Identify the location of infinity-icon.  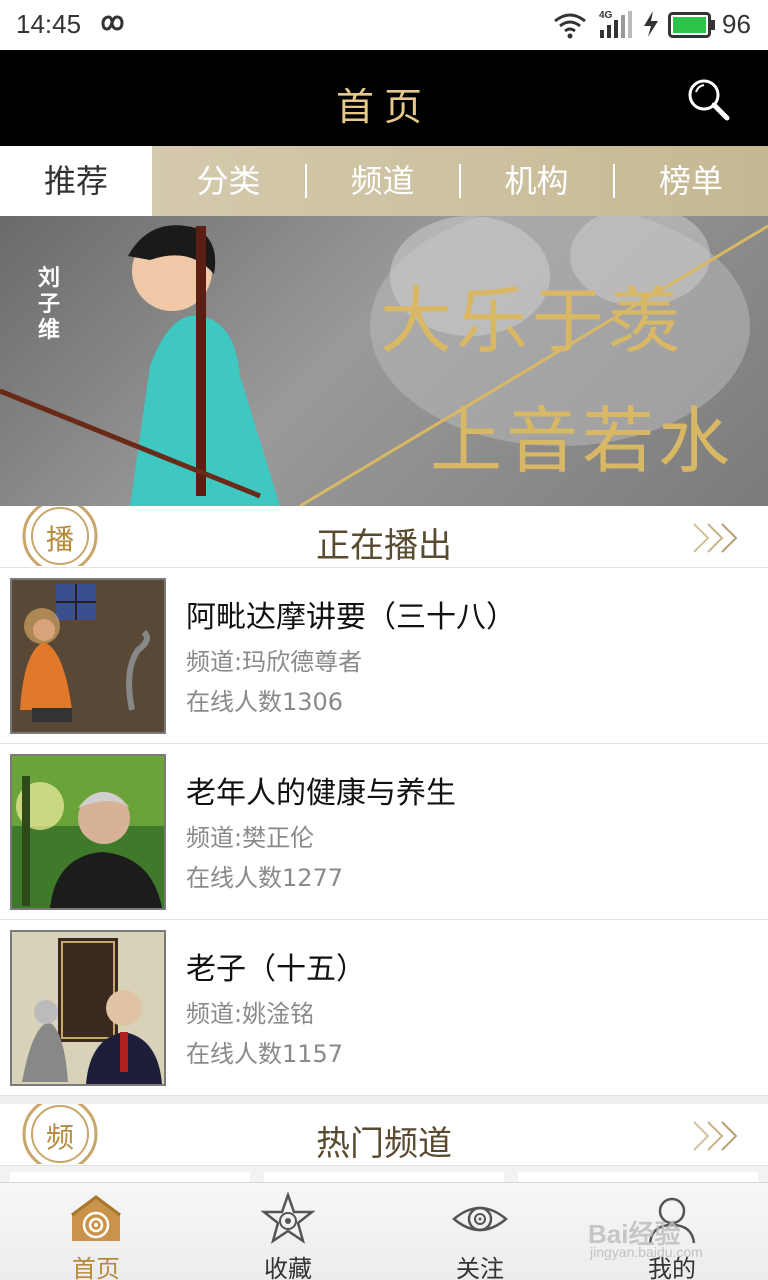
(112, 23).